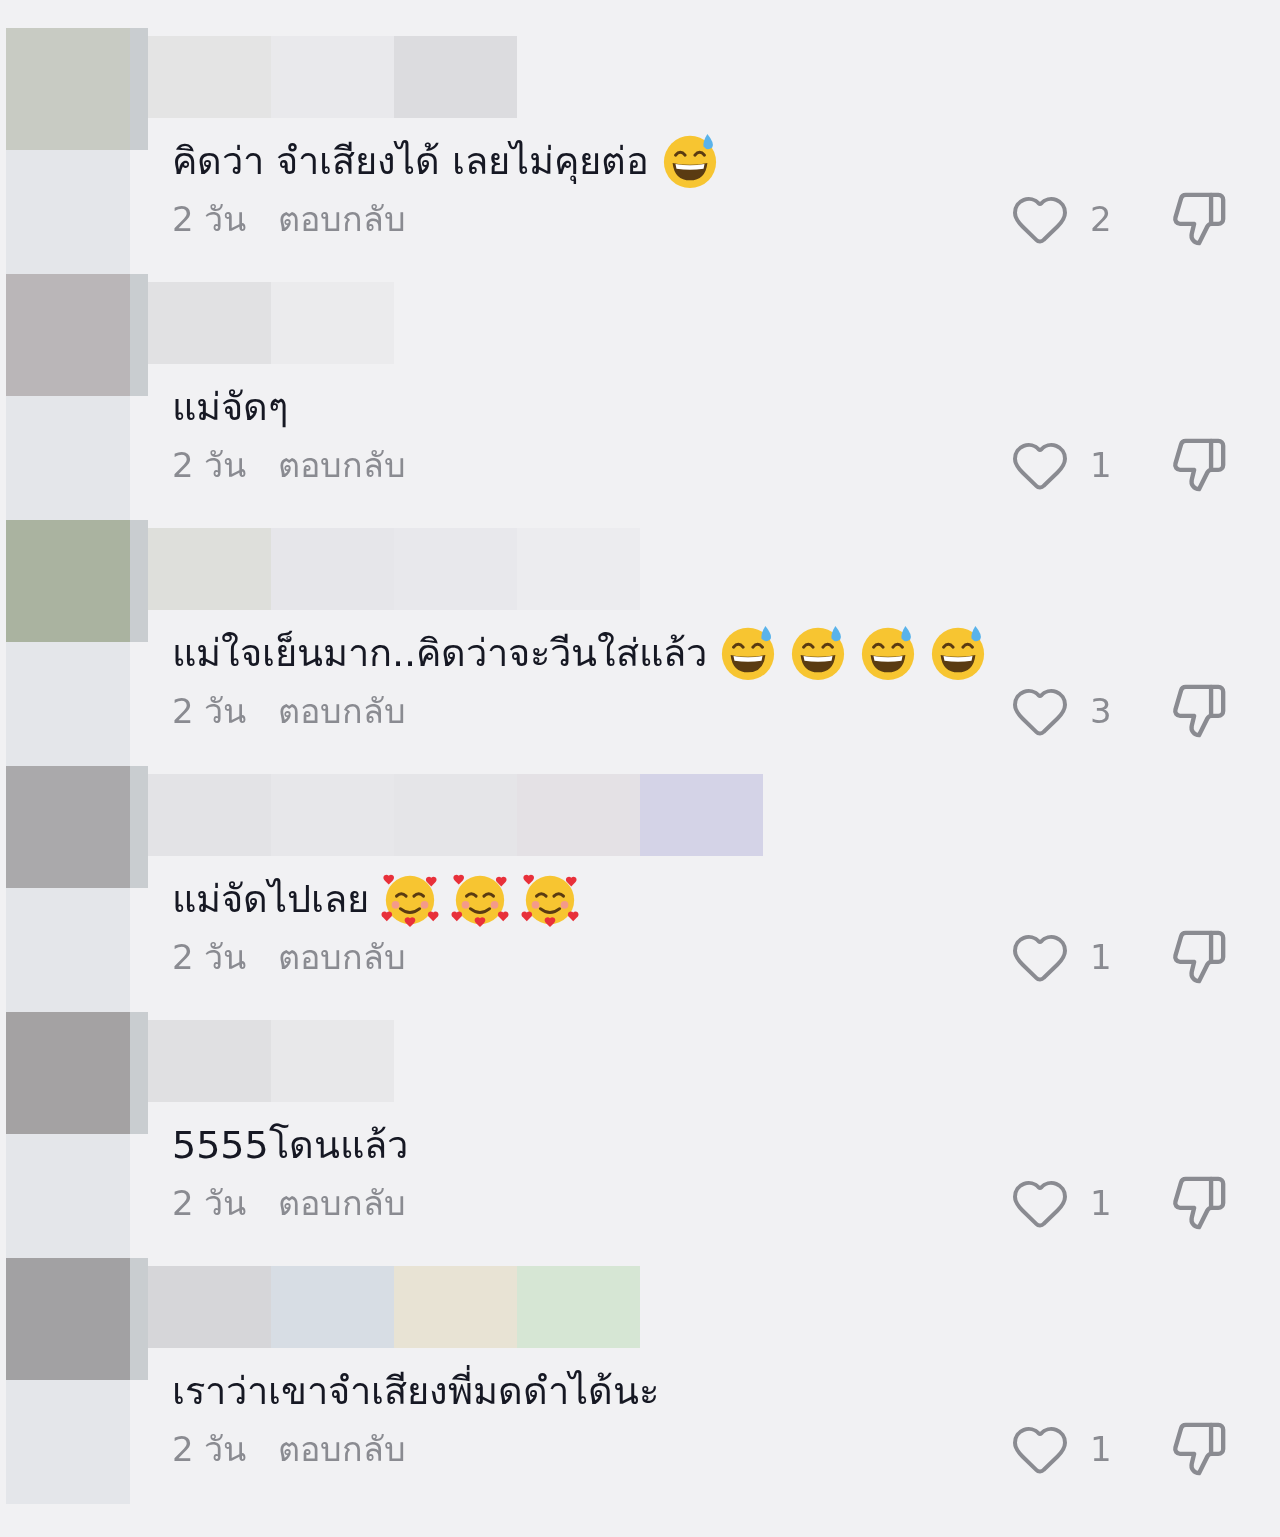 Image resolution: width=1280 pixels, height=1537 pixels. What do you see at coordinates (1101, 711) in the screenshot?
I see `like-count: 3` at bounding box center [1101, 711].